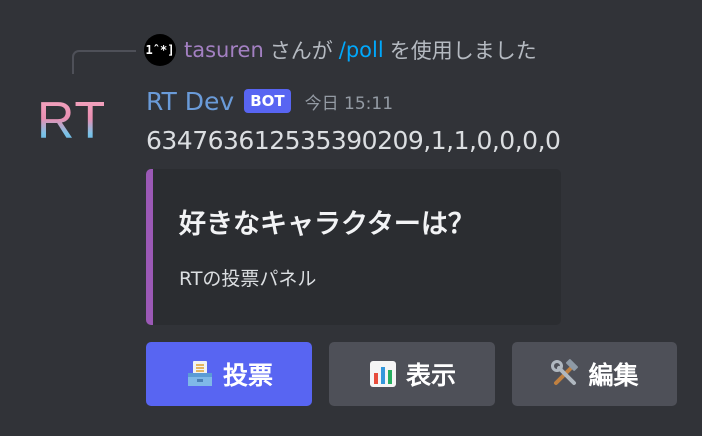 This screenshot has height=436, width=702. Describe the element at coordinates (430, 375) in the screenshot. I see `show-button-label: 表示` at that location.